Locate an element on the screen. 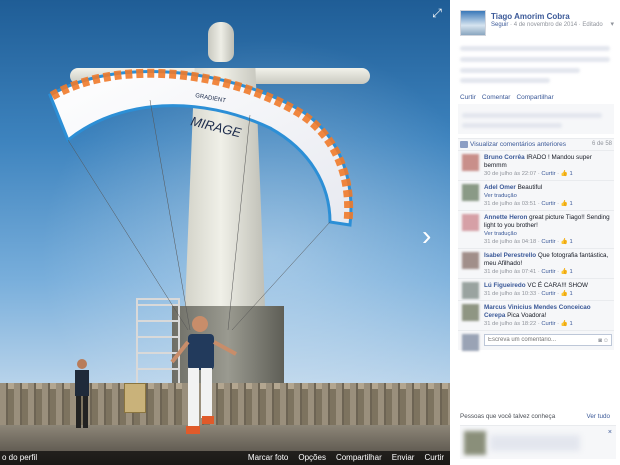 Image resolution: width=620 pixels, height=465 pixels. expand-icon: ⤢ is located at coordinates (437, 13).